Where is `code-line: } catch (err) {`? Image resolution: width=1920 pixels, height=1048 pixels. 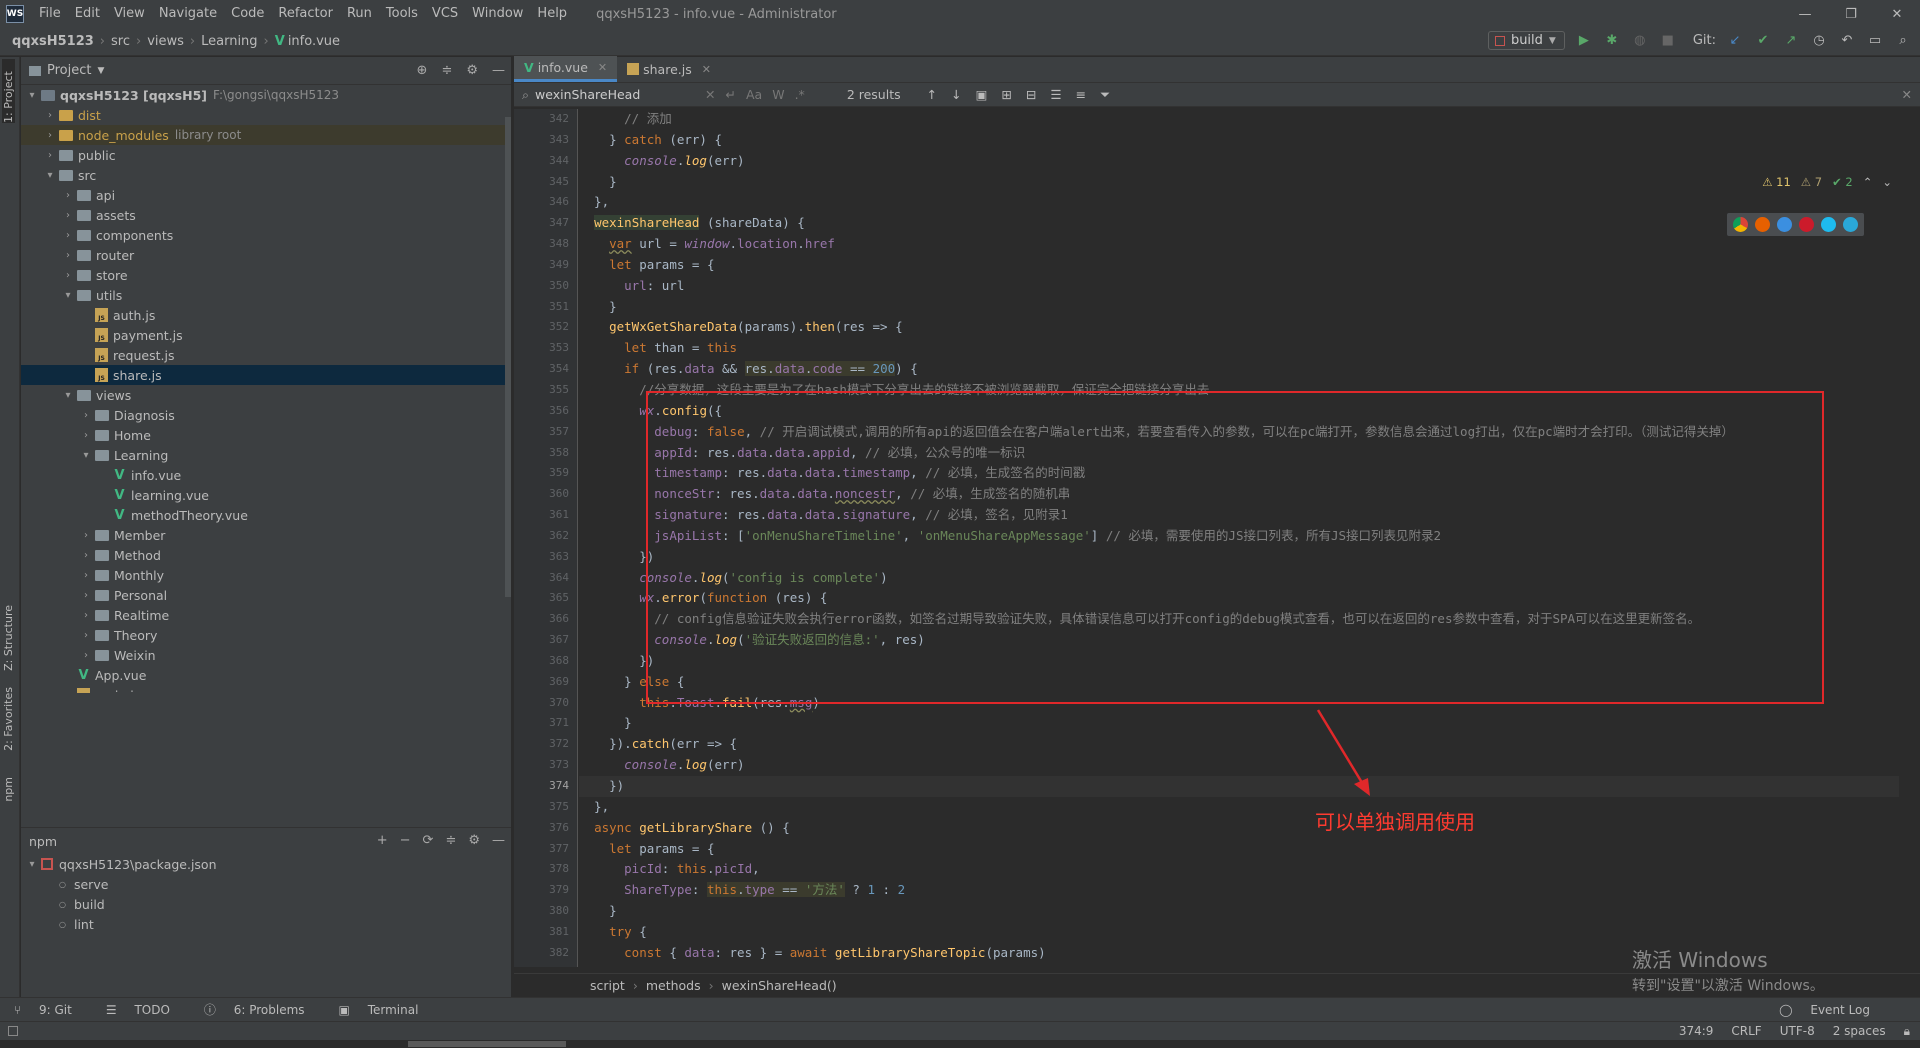
code-line: } catch (err) { is located at coordinates (1239, 140).